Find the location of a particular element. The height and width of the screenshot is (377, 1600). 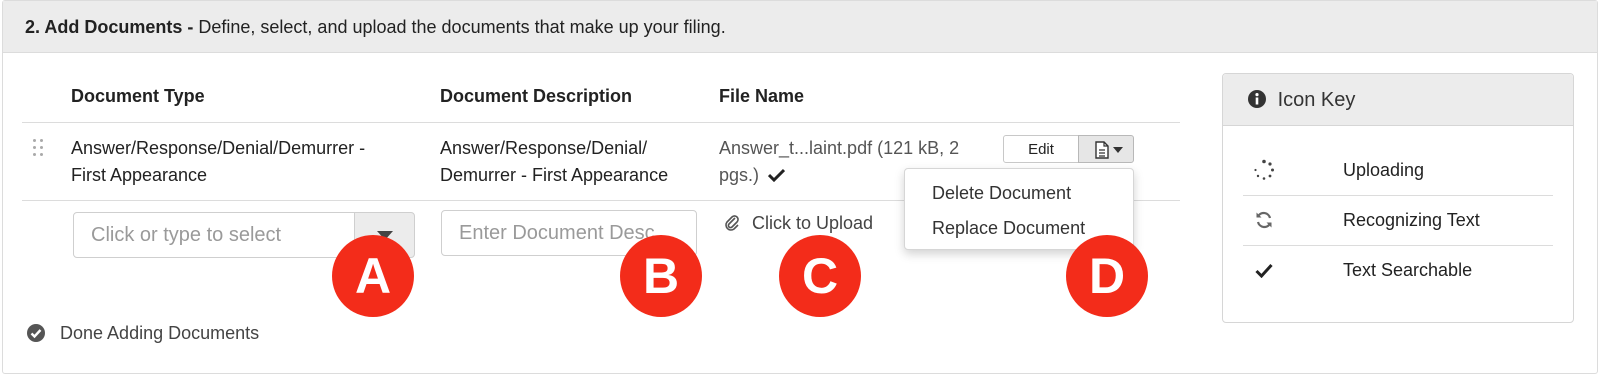

column-header-document-type: Document Type is located at coordinates (138, 96).